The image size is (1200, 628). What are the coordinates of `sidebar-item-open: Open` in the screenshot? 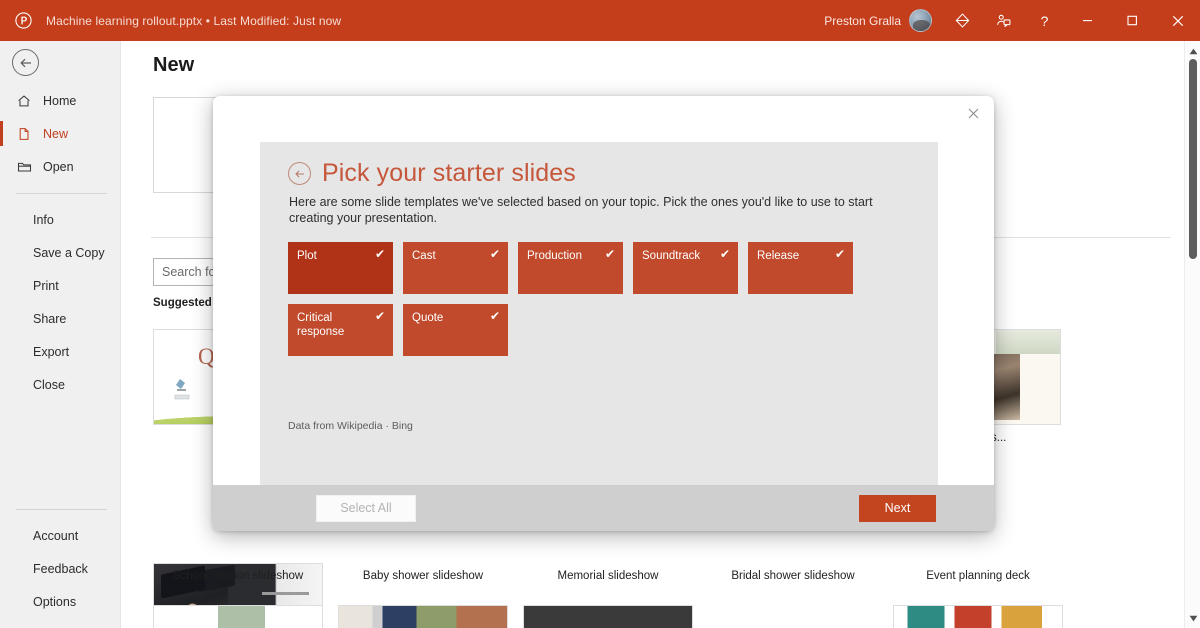 It's located at (60, 166).